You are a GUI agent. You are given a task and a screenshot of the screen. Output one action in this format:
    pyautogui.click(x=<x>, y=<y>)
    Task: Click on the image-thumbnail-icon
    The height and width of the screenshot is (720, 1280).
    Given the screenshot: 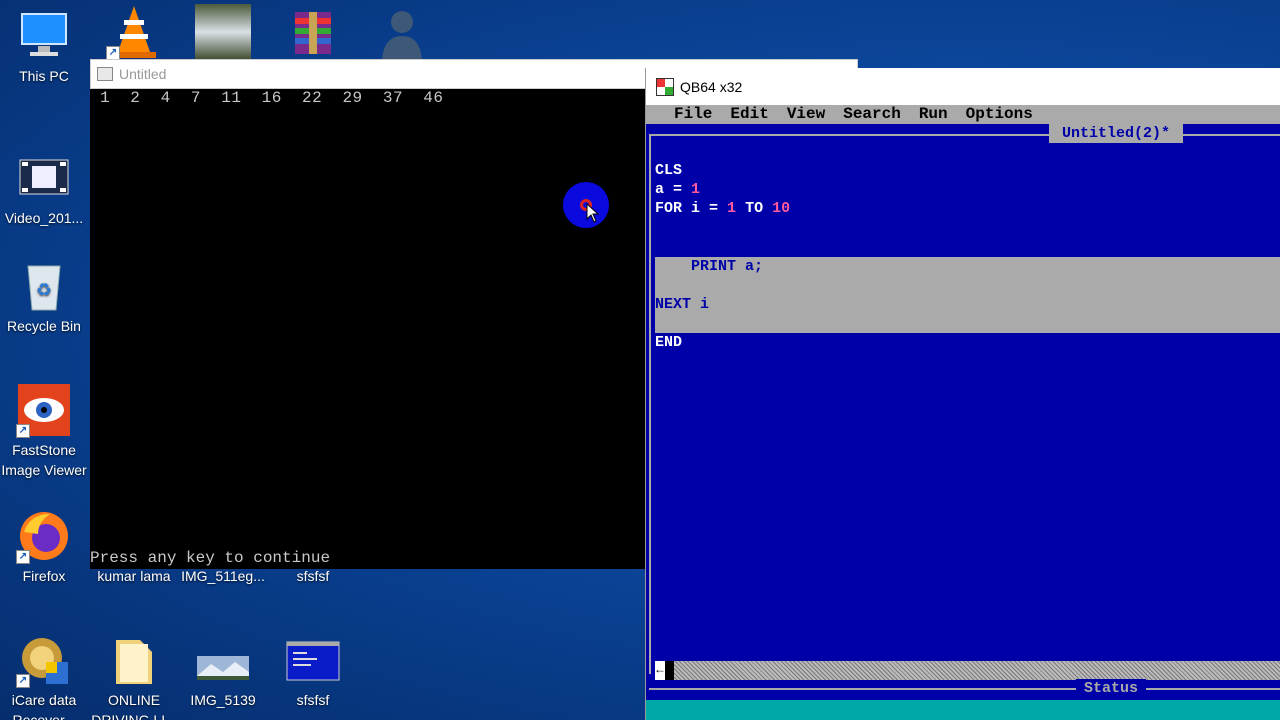 What is the action you would take?
    pyautogui.click(x=223, y=32)
    